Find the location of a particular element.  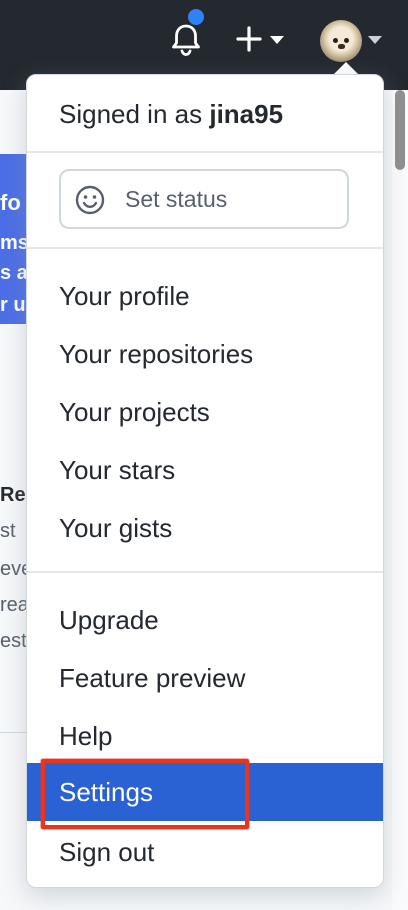

menu-item-settings: Settings is located at coordinates (205, 792).